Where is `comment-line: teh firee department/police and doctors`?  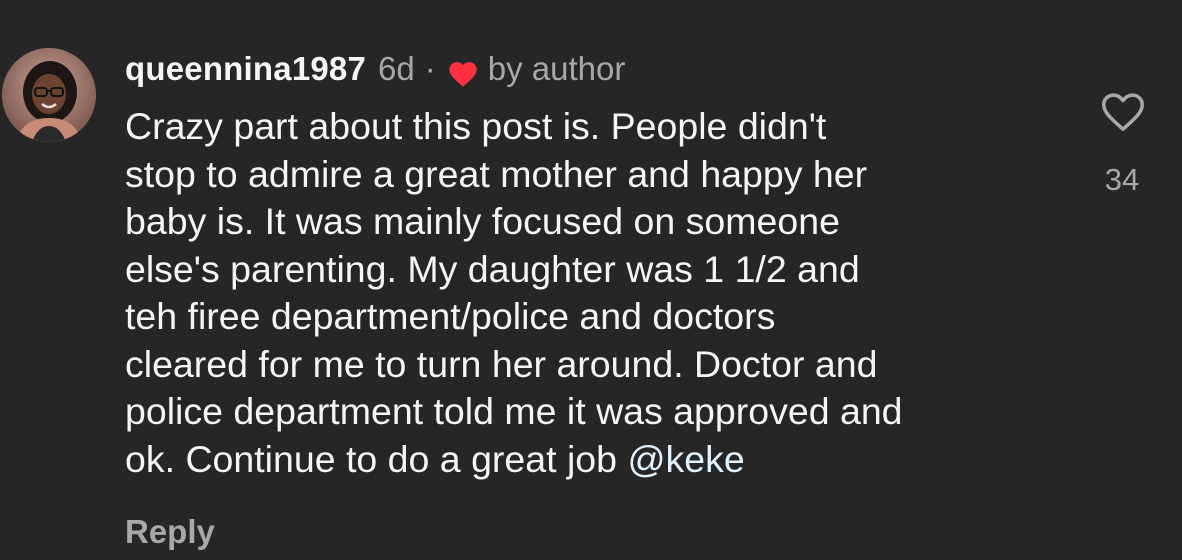 comment-line: teh firee department/police and doctors is located at coordinates (450, 316).